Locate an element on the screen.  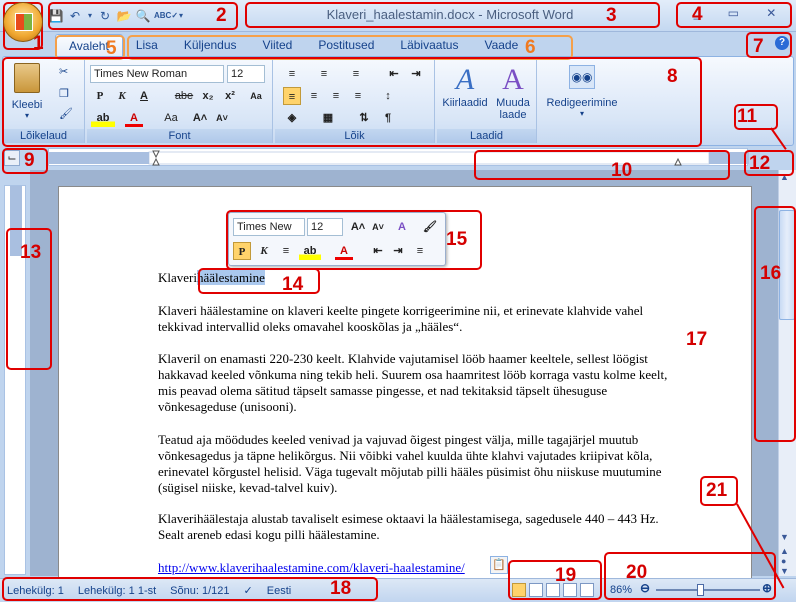
tab-labivaatus: Läbivaatus is located at coordinates (429, 45).